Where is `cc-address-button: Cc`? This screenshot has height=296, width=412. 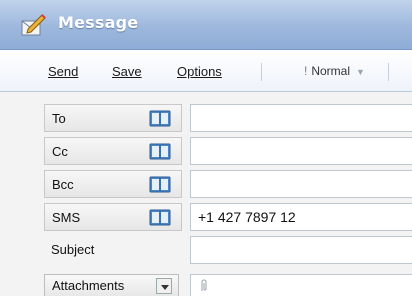 cc-address-button: Cc is located at coordinates (113, 151).